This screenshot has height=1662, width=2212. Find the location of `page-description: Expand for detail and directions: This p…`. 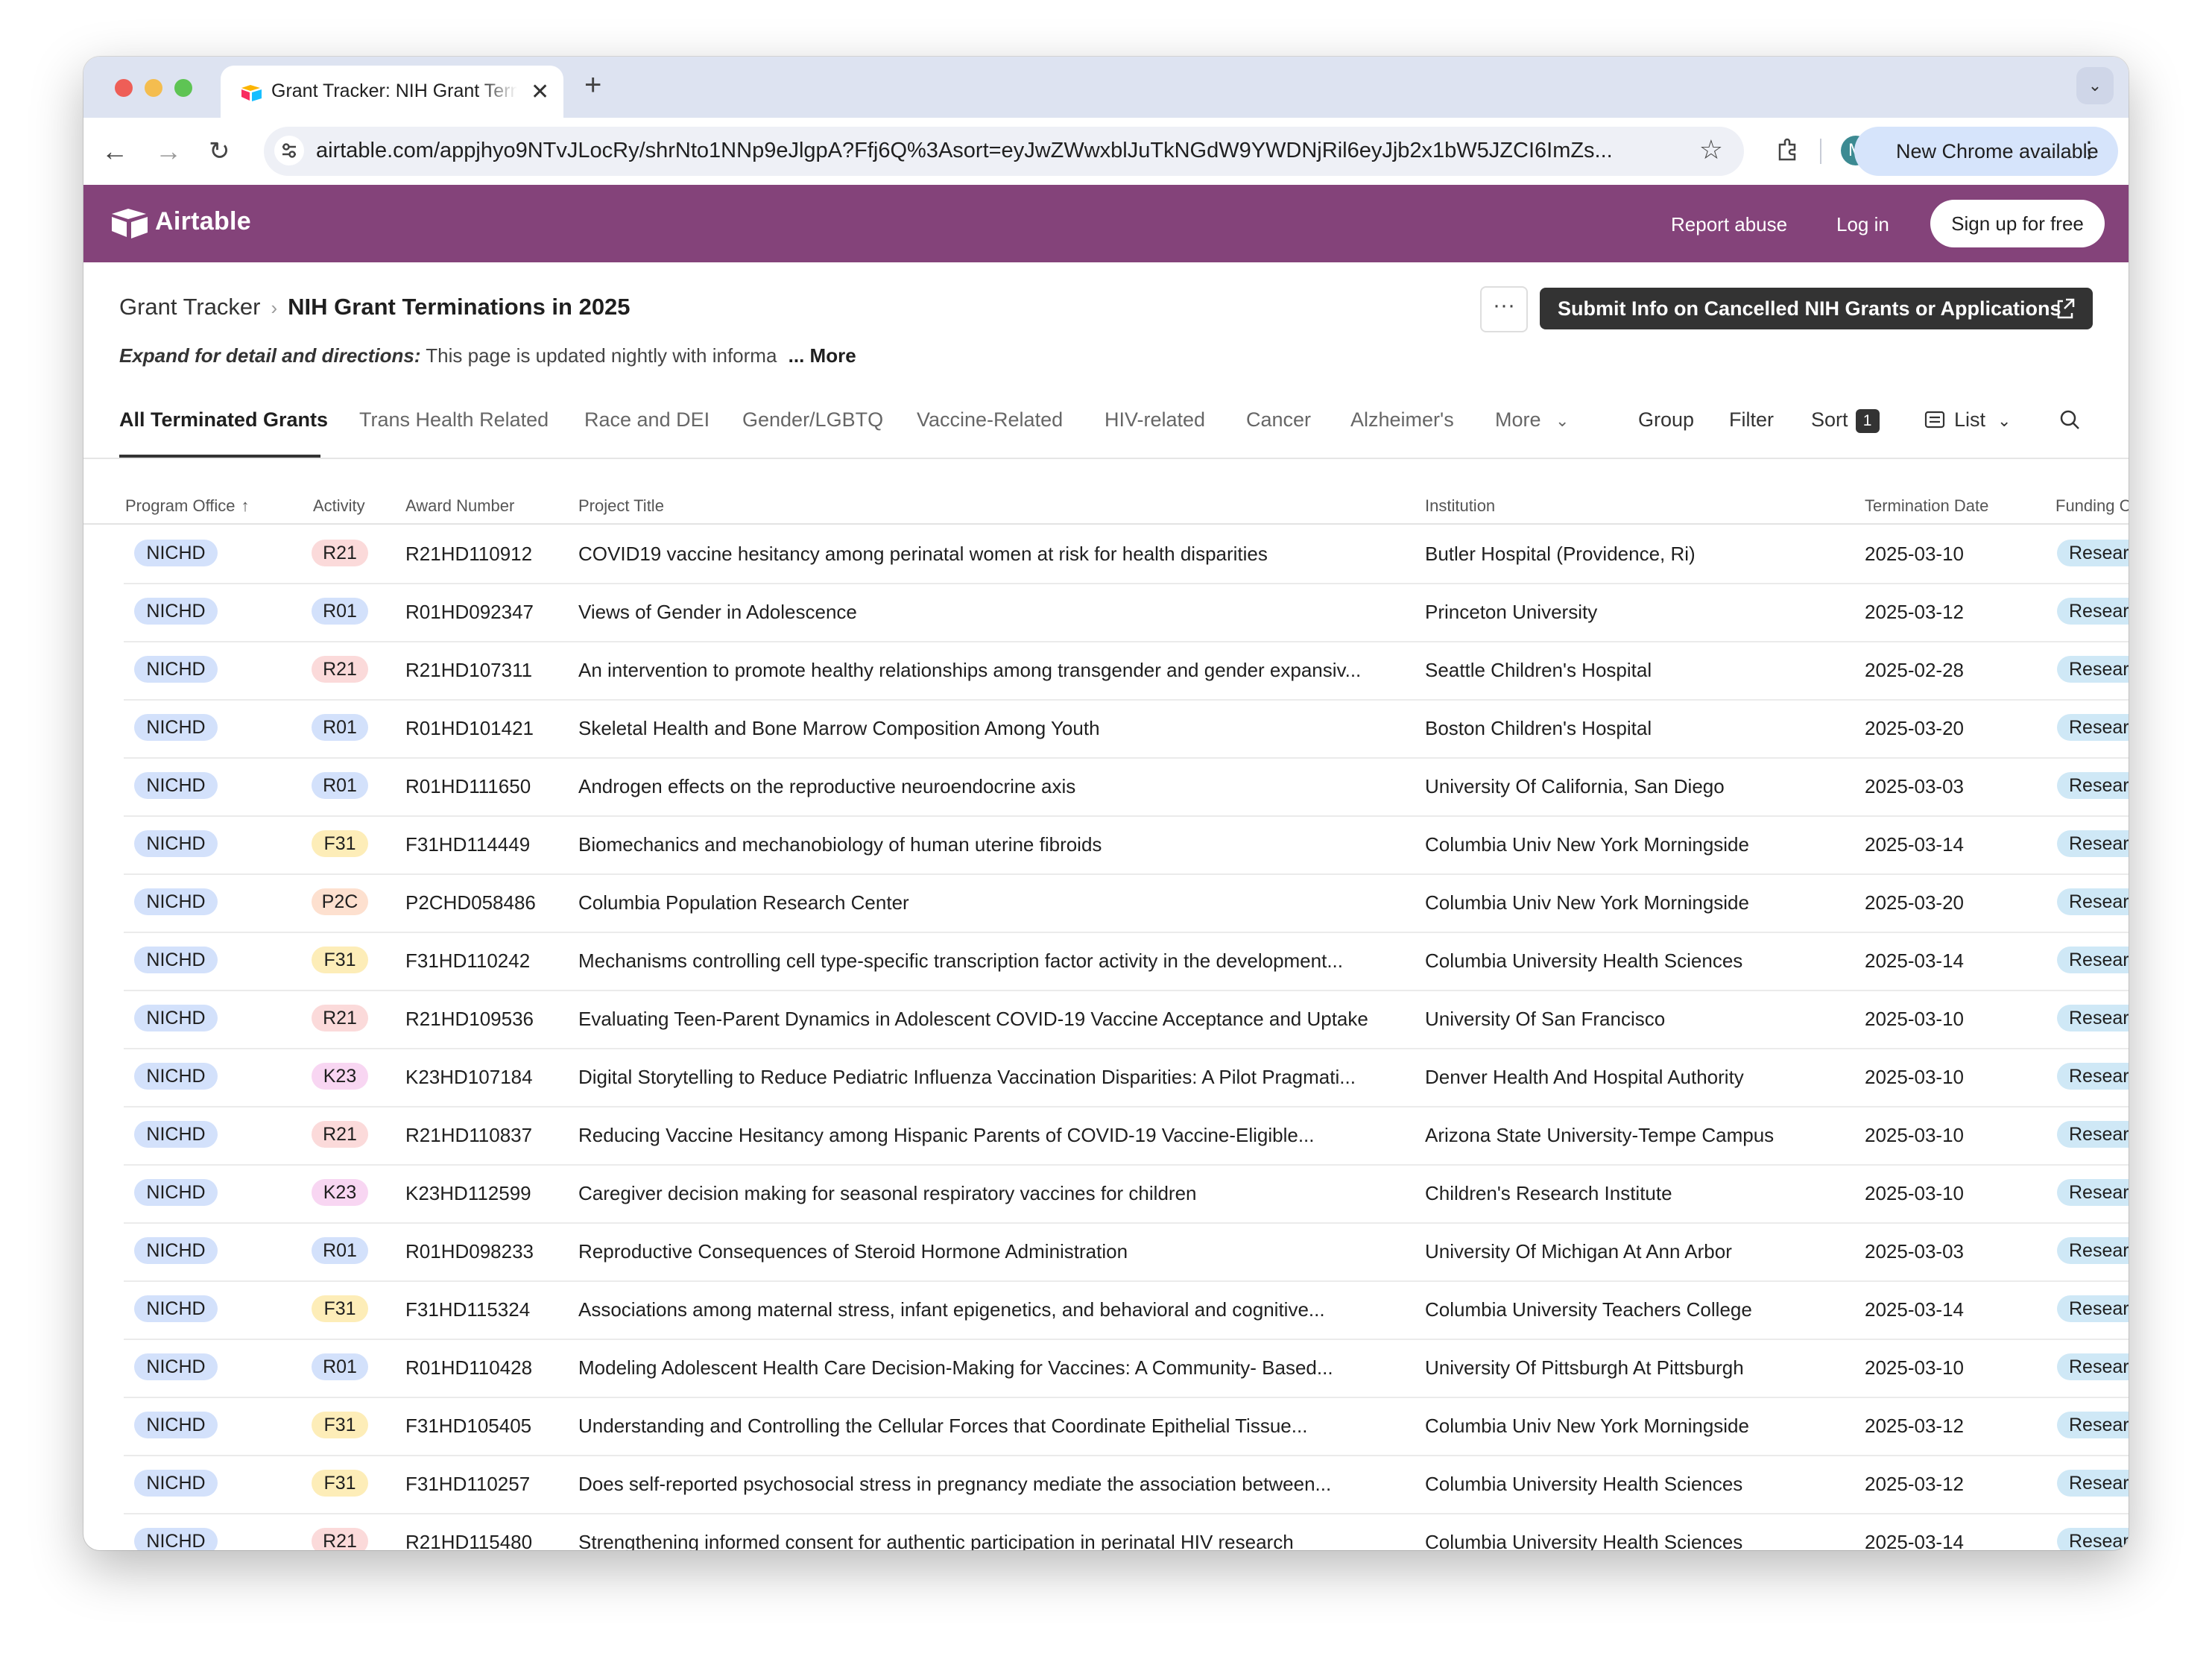

page-description: Expand for detail and directions: This p… is located at coordinates (487, 355).